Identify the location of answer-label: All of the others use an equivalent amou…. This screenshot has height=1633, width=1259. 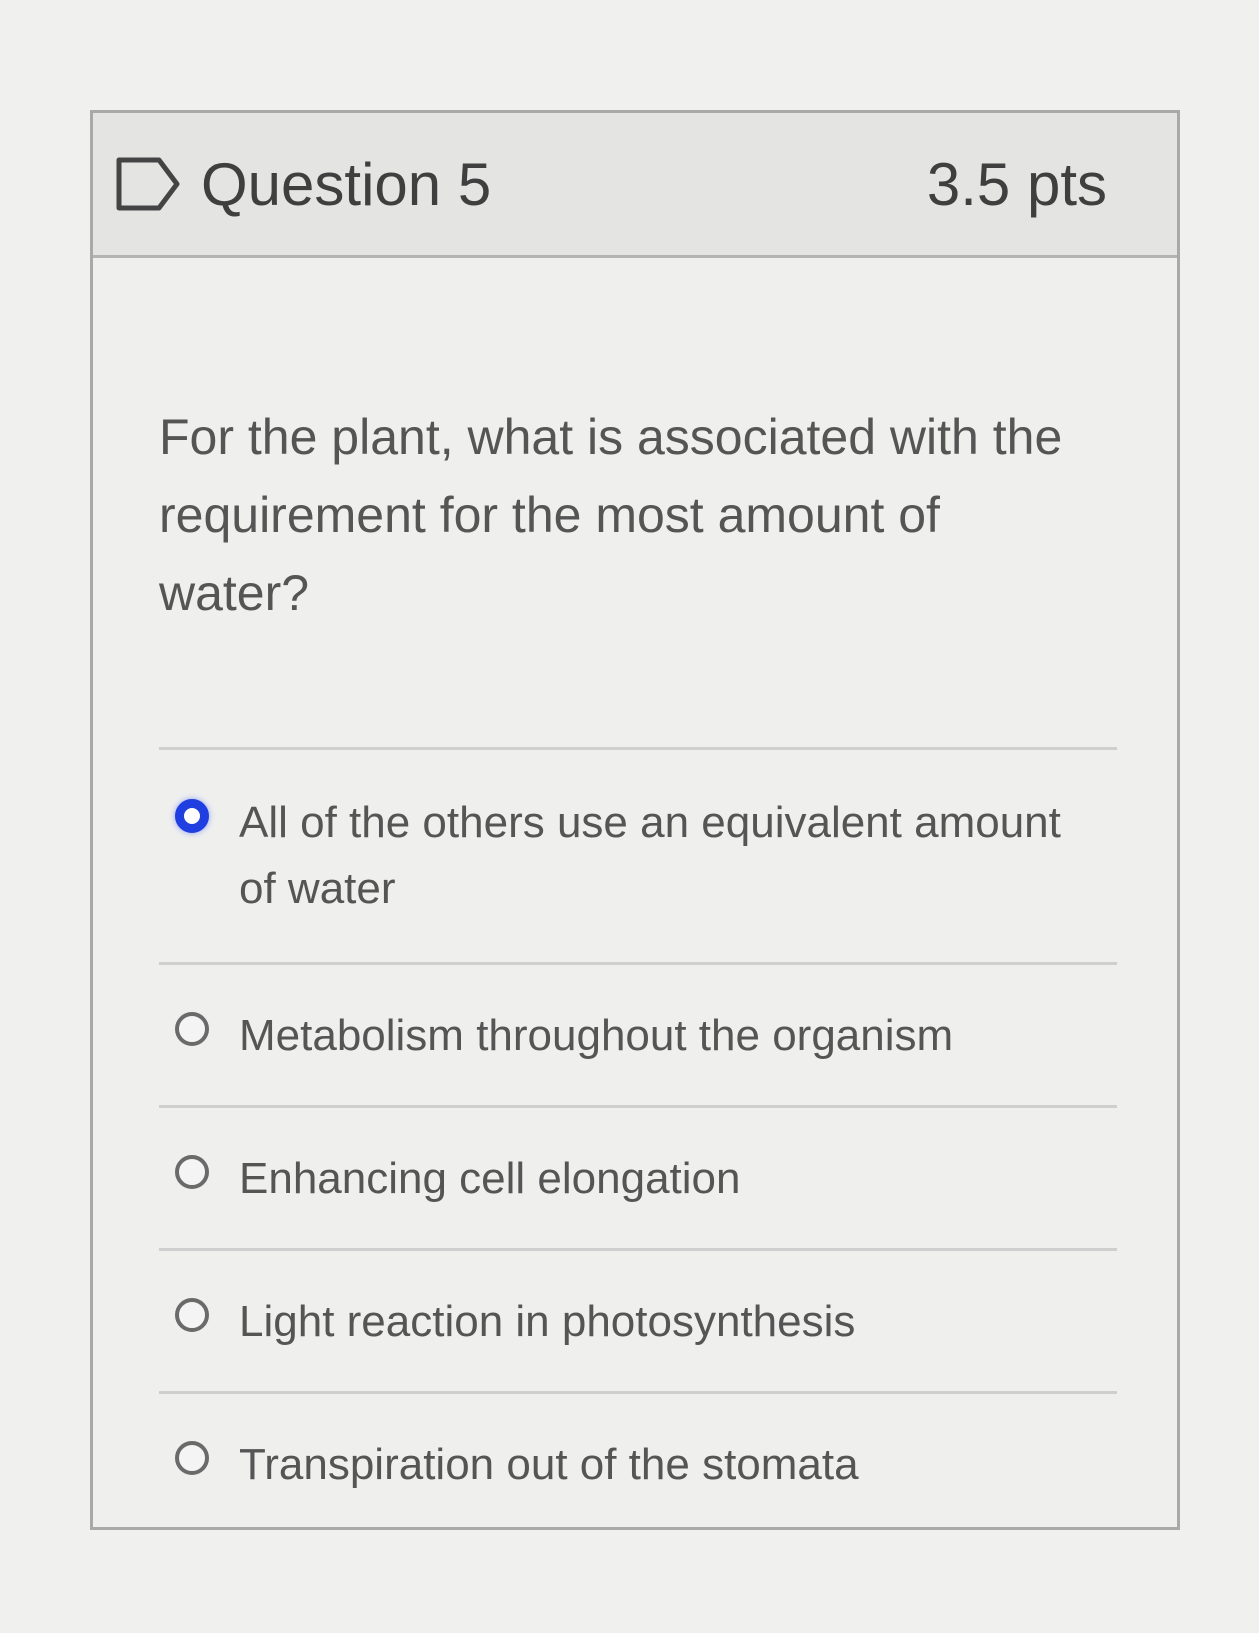
(668, 856).